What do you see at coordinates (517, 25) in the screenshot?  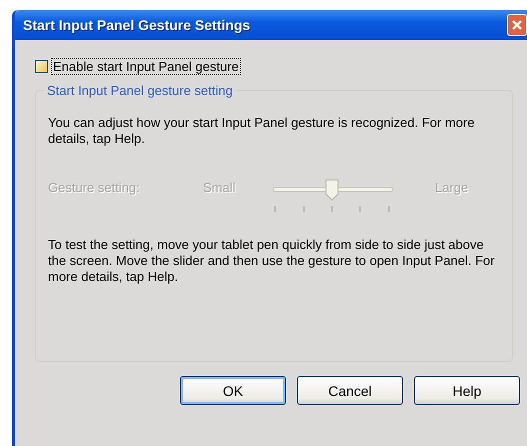 I see `close-icon` at bounding box center [517, 25].